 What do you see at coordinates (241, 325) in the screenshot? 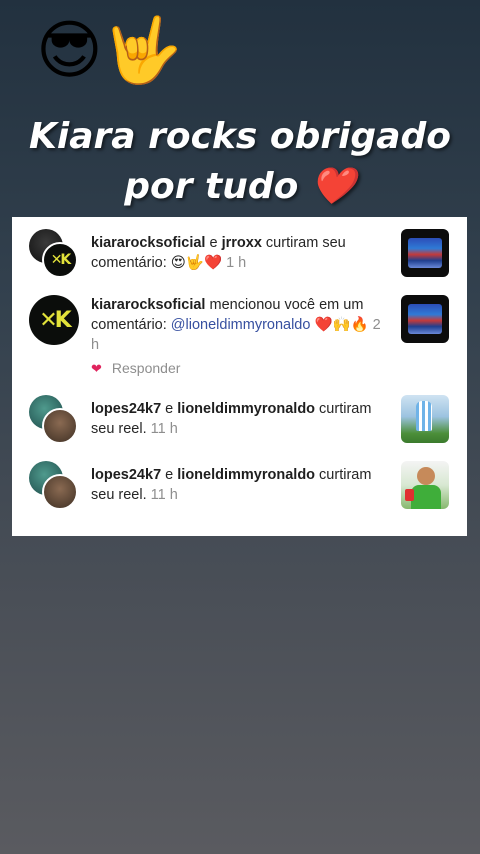
I see `mention-link: @lioneldimmyronaldo` at bounding box center [241, 325].